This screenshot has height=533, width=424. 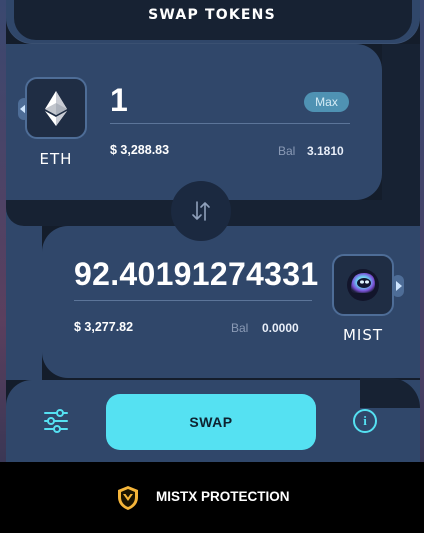 What do you see at coordinates (230, 123) in the screenshot?
I see `from-amount-underline` at bounding box center [230, 123].